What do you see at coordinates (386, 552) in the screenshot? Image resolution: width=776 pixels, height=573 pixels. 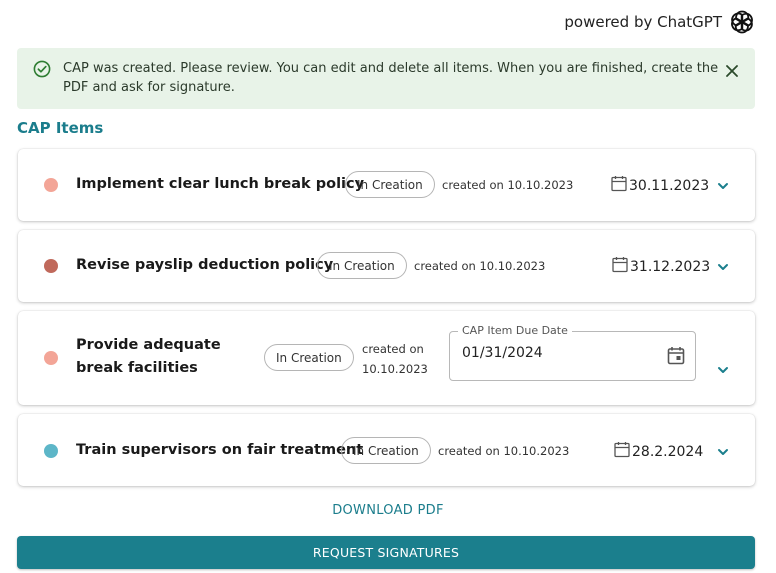 I see `request-signatures-button: REQUEST SIGNATURES` at bounding box center [386, 552].